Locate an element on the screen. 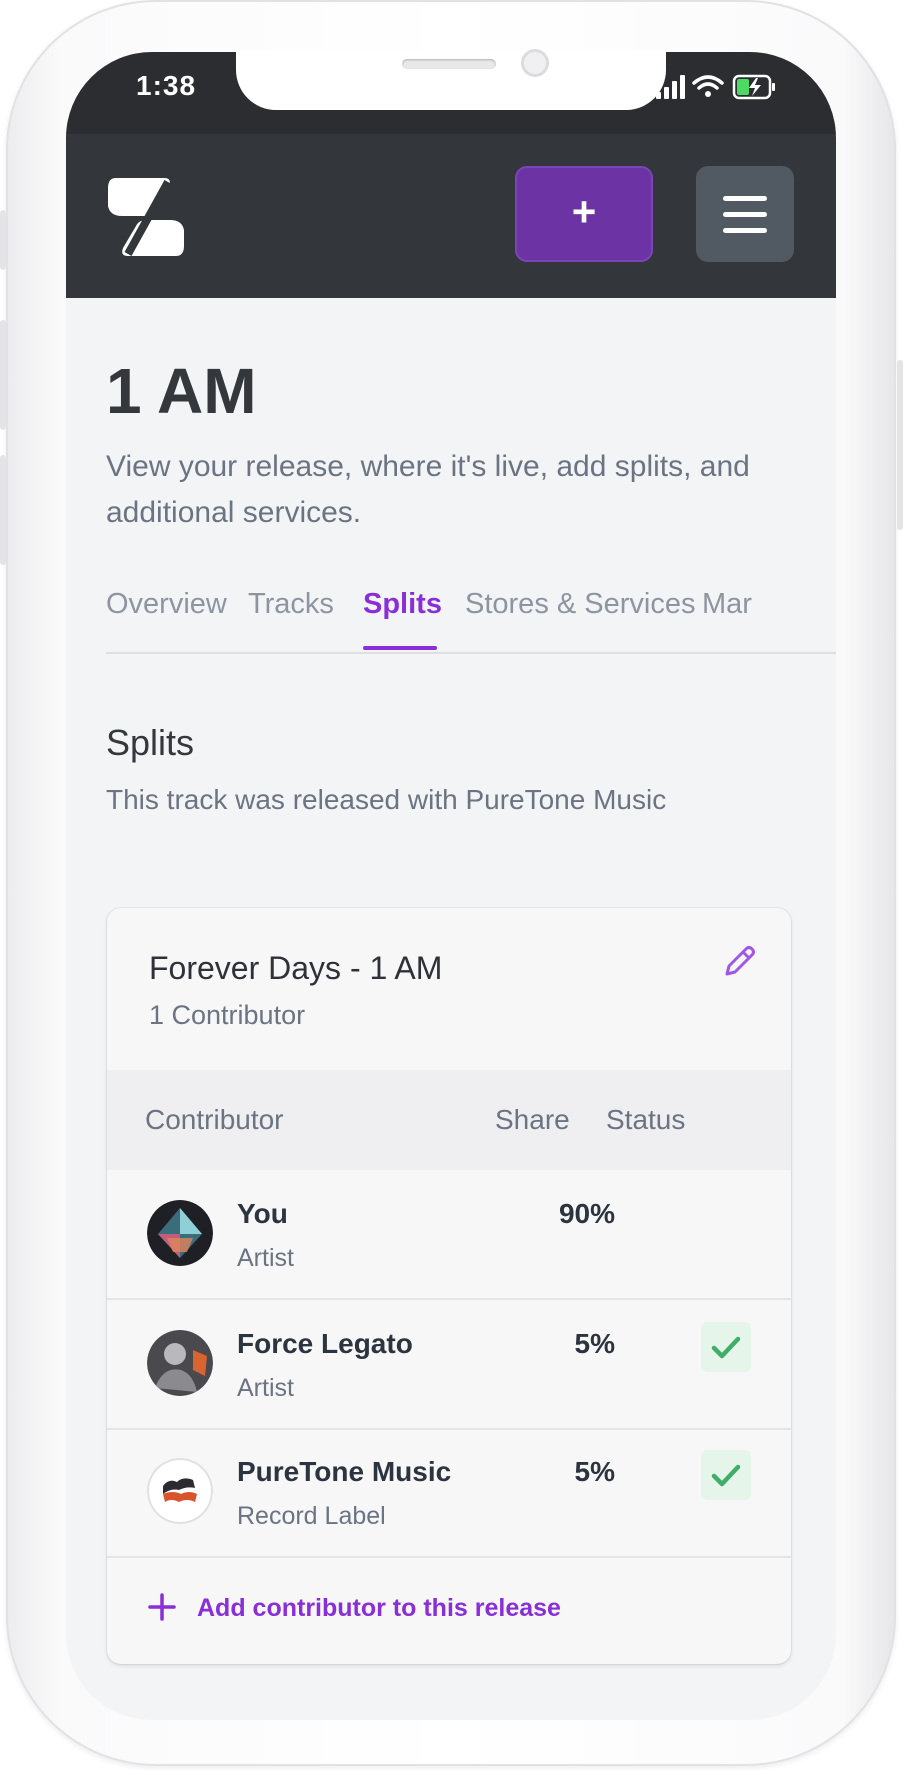 The image size is (903, 1770). card-title: Forever Days - 1 AM is located at coordinates (296, 968).